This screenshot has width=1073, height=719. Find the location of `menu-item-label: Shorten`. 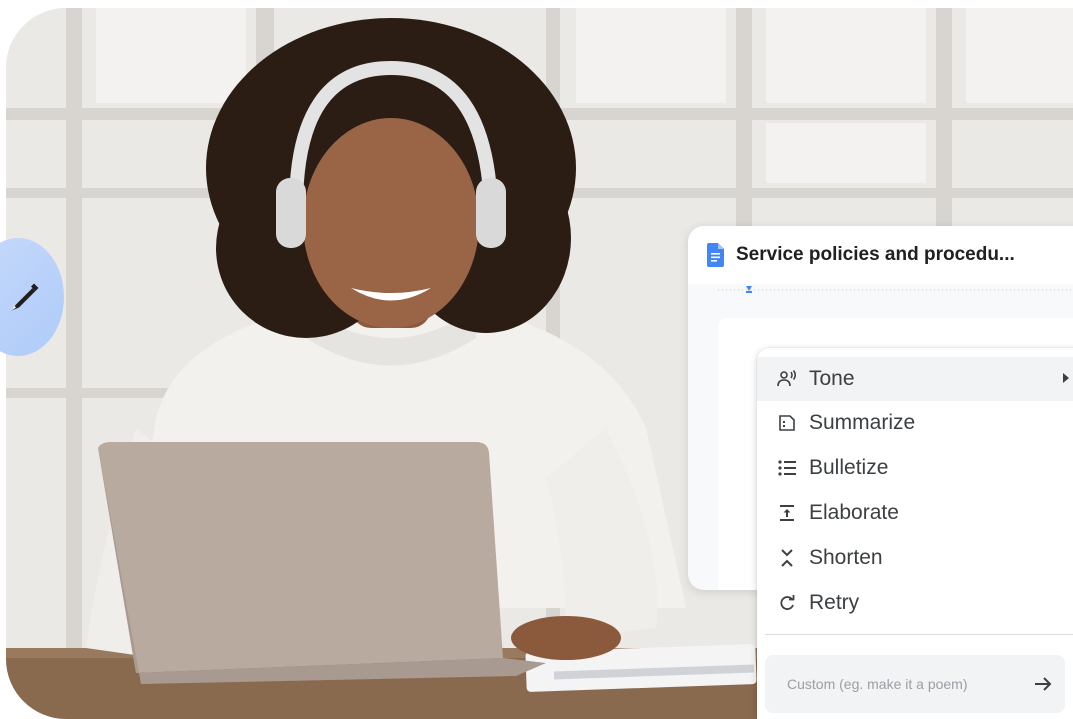

menu-item-label: Shorten is located at coordinates (846, 557).